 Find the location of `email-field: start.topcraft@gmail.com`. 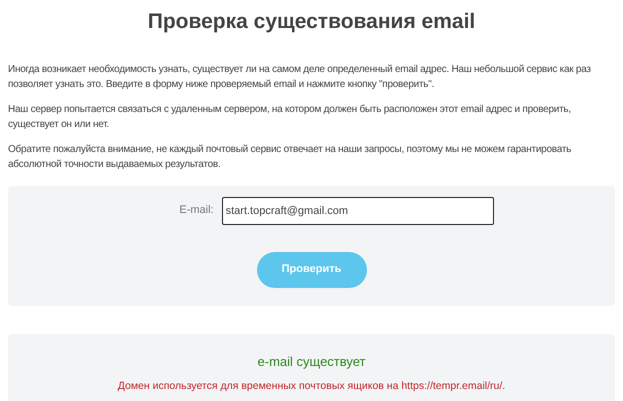

email-field: start.topcraft@gmail.com is located at coordinates (358, 210).